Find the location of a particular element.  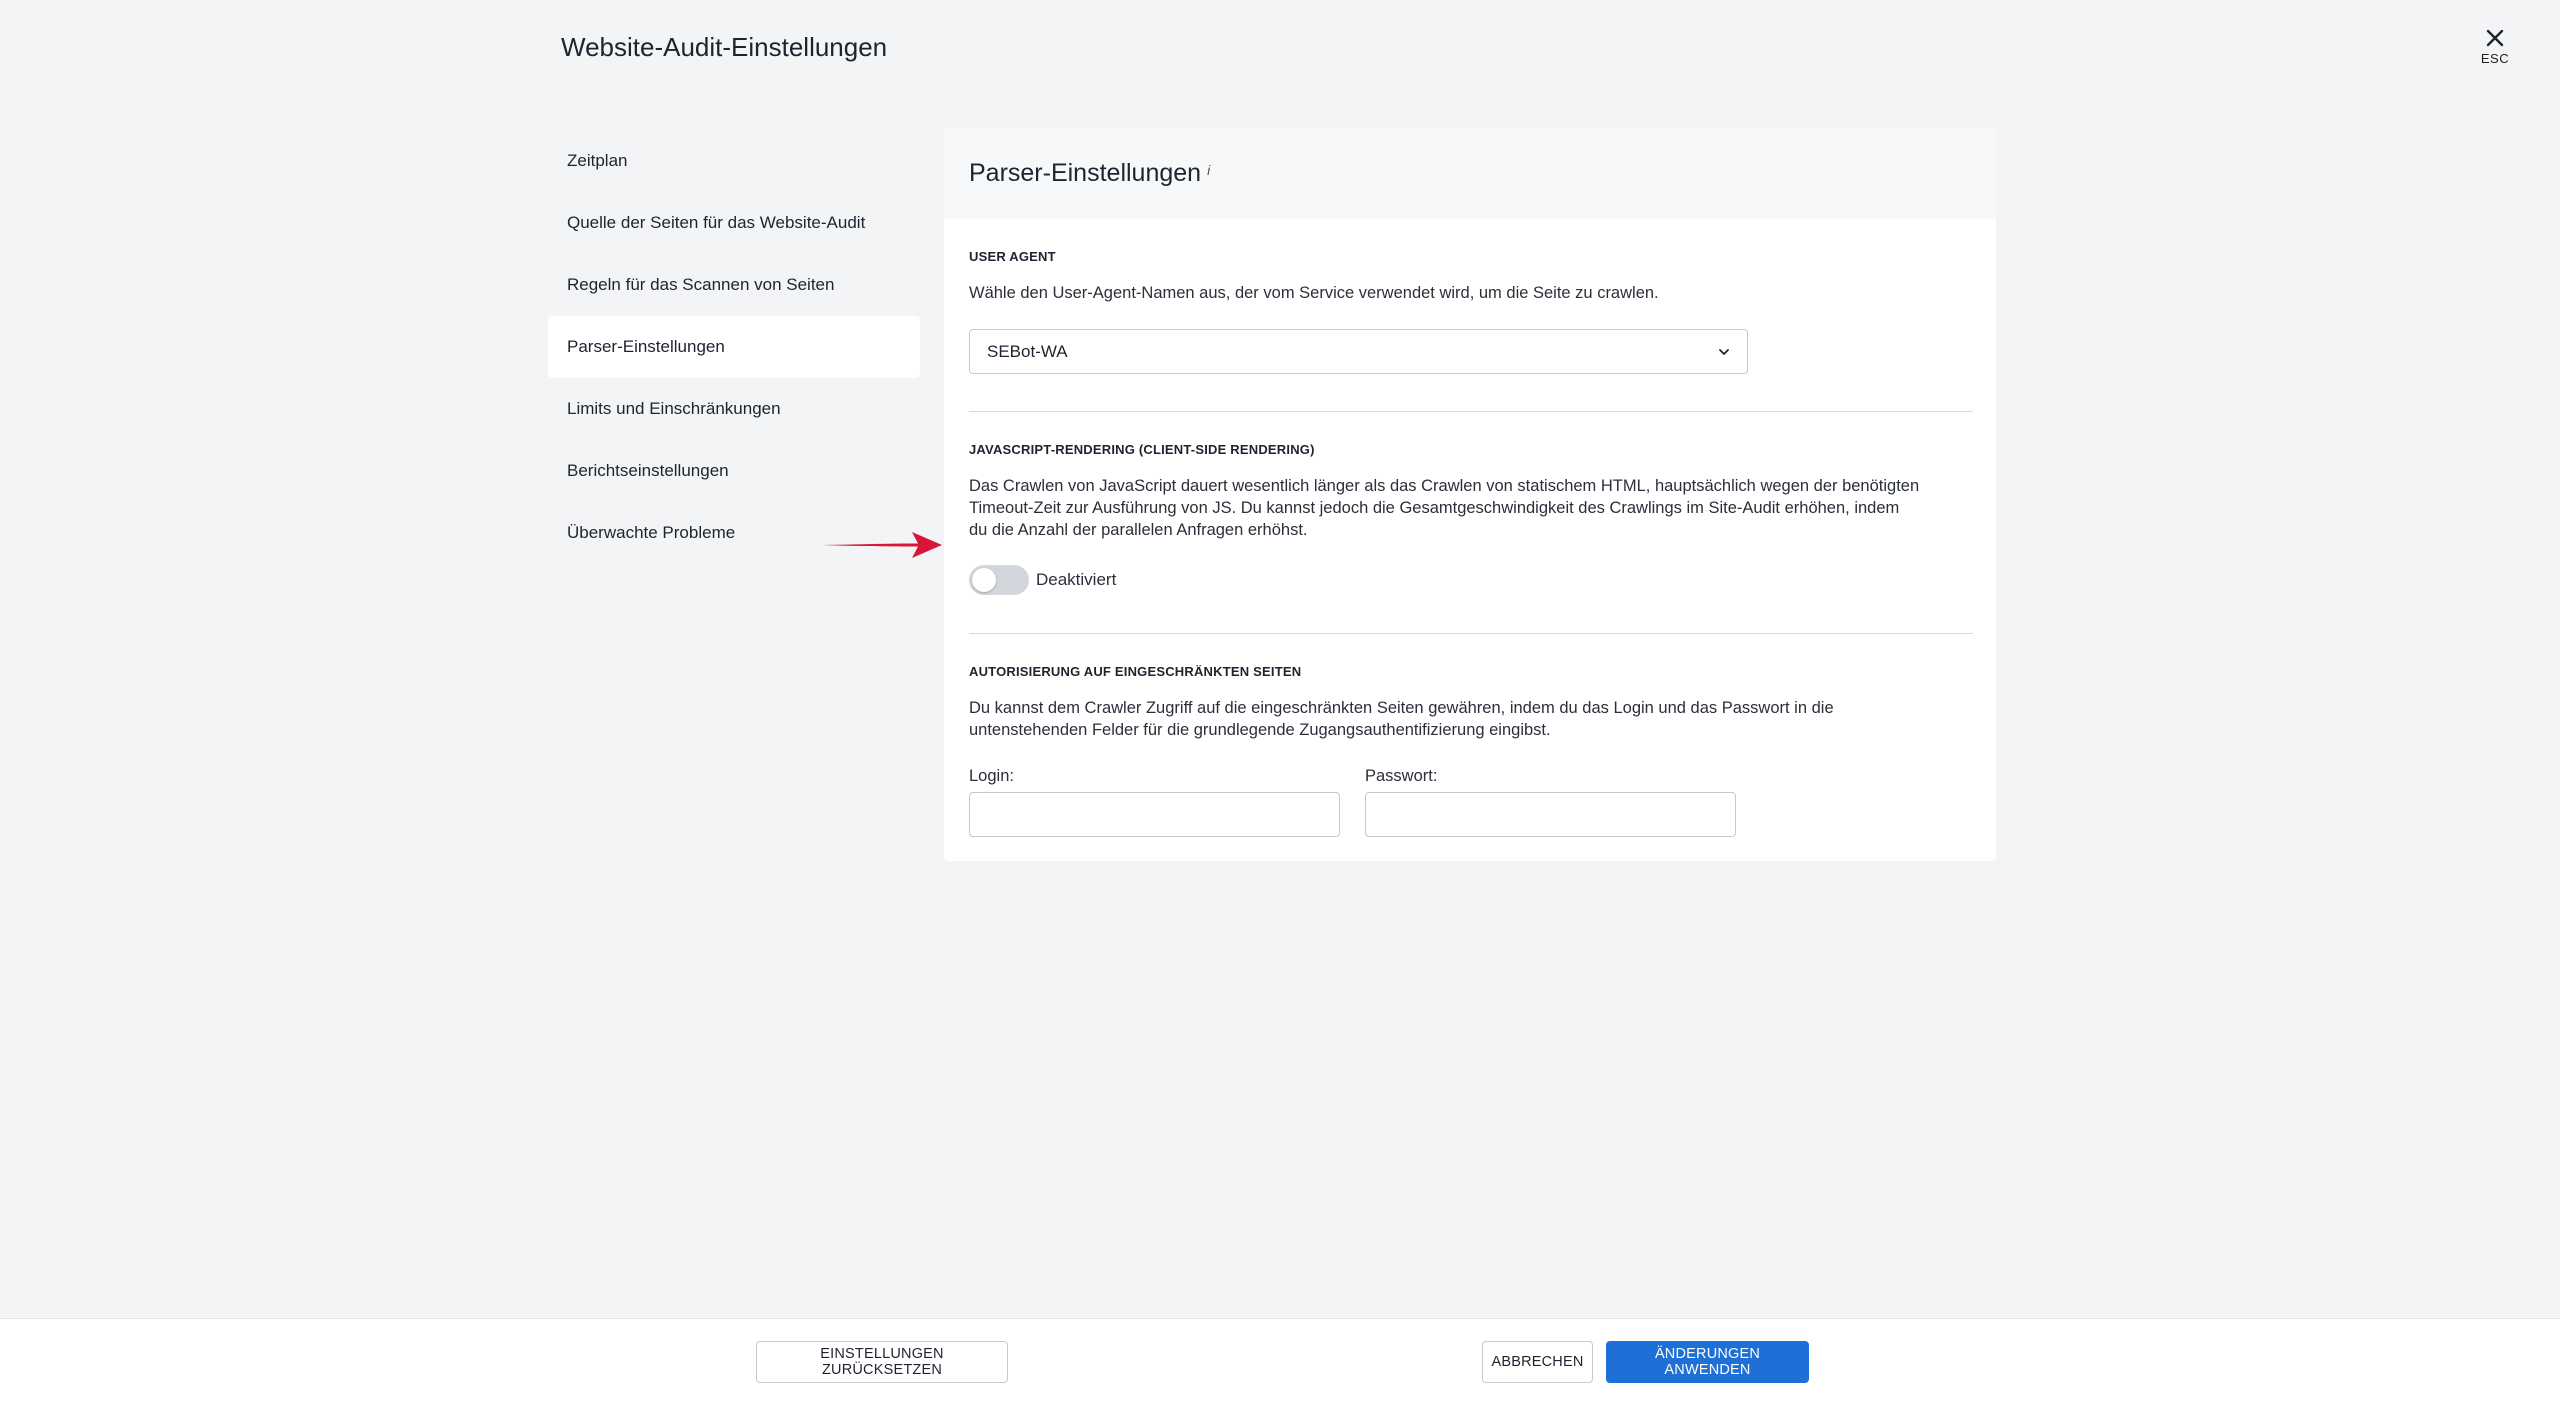

close-button: ESC is located at coordinates (2495, 47).